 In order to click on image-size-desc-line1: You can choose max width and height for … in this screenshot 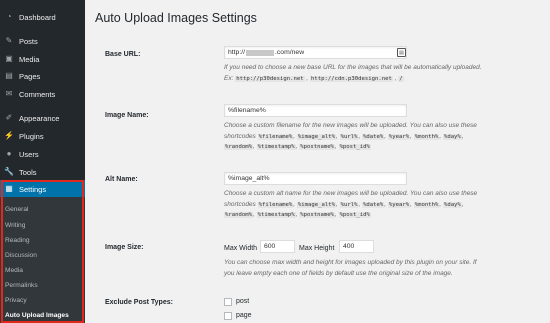, I will do `click(350, 262)`.